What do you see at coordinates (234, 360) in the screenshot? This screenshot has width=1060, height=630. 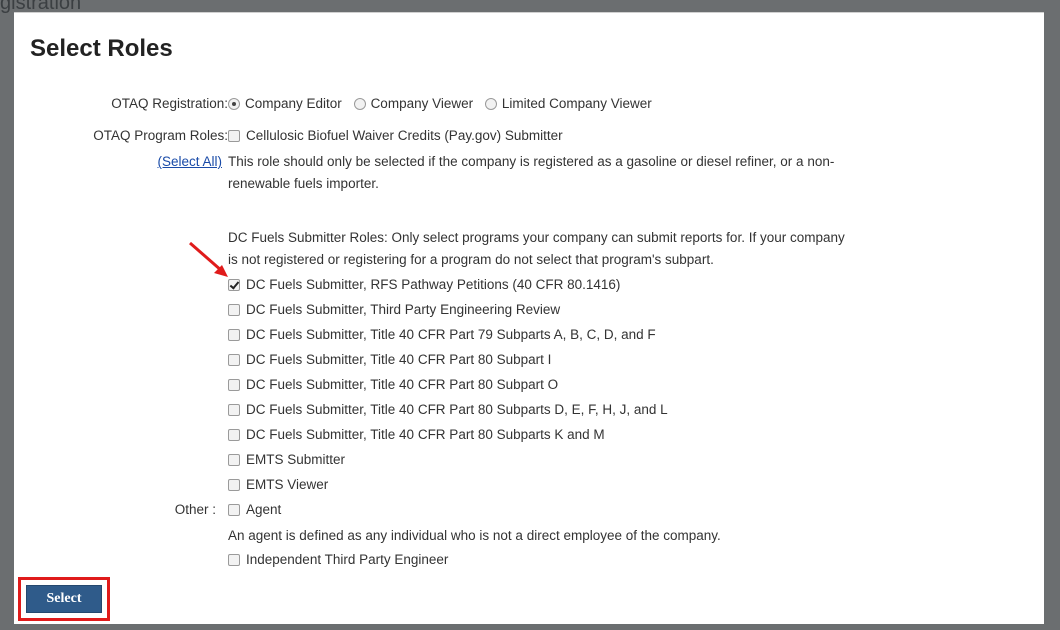 I see `checkbox-part80-subpart-i` at bounding box center [234, 360].